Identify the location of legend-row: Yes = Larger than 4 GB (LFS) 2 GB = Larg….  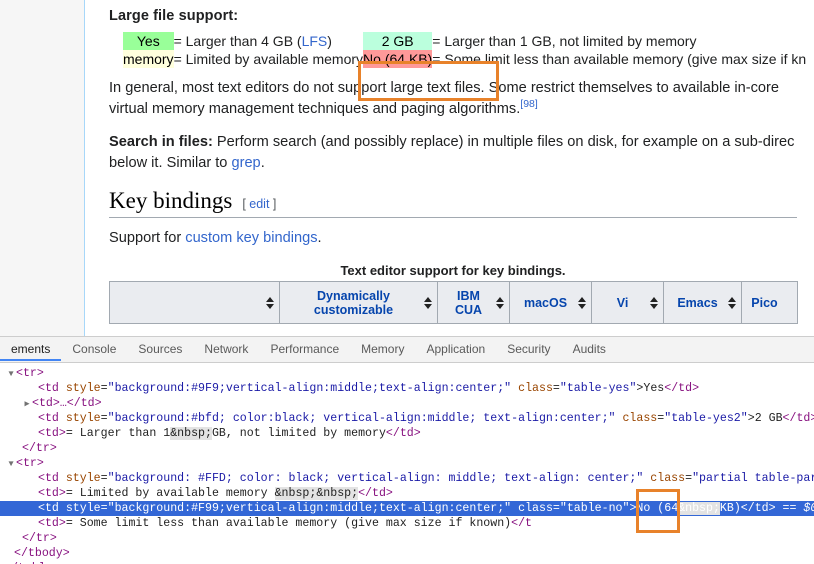
(464, 41).